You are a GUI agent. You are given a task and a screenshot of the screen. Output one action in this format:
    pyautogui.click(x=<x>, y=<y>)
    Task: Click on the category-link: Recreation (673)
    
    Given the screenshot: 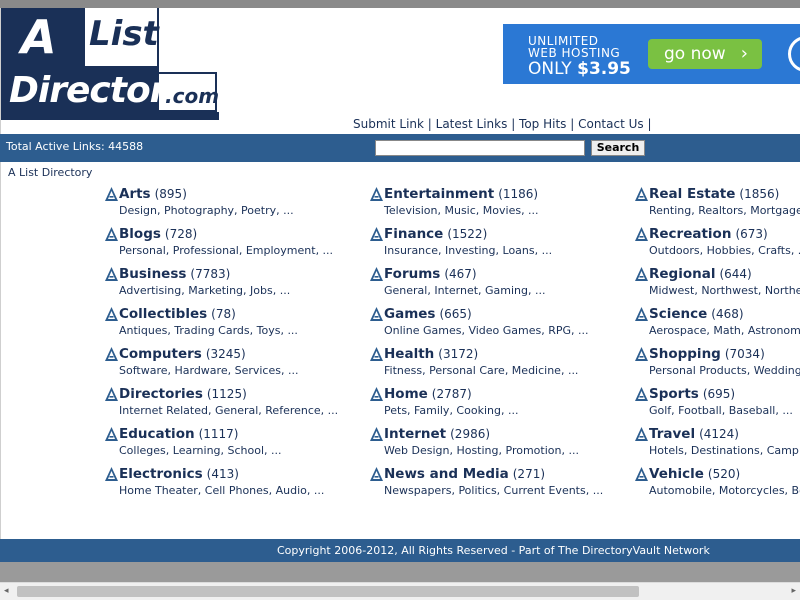 What is the action you would take?
    pyautogui.click(x=708, y=234)
    